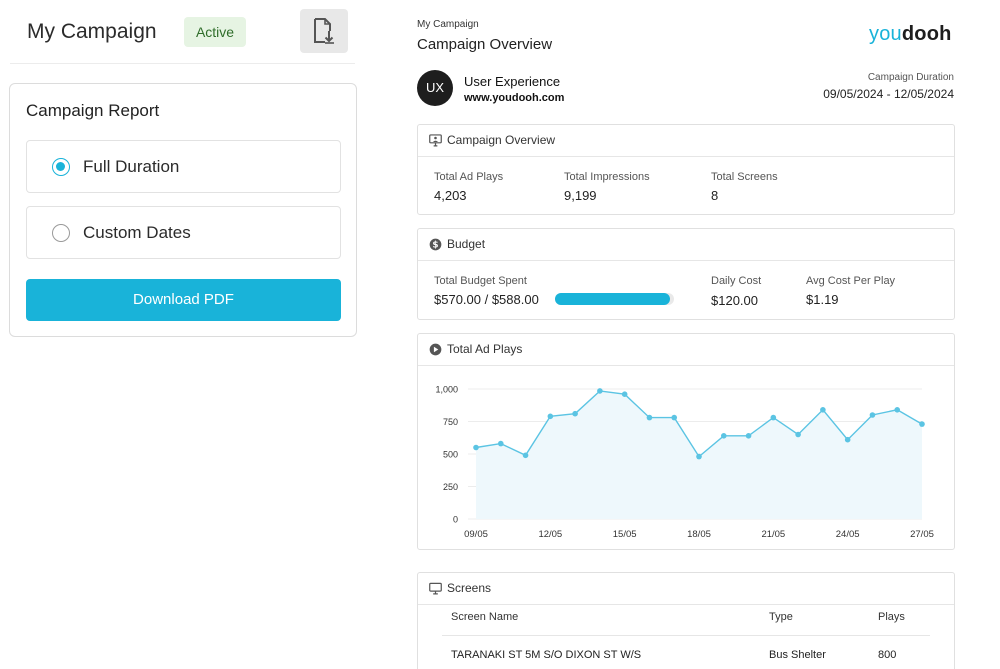  Describe the element at coordinates (435, 588) in the screenshot. I see `monitor-icon` at that location.